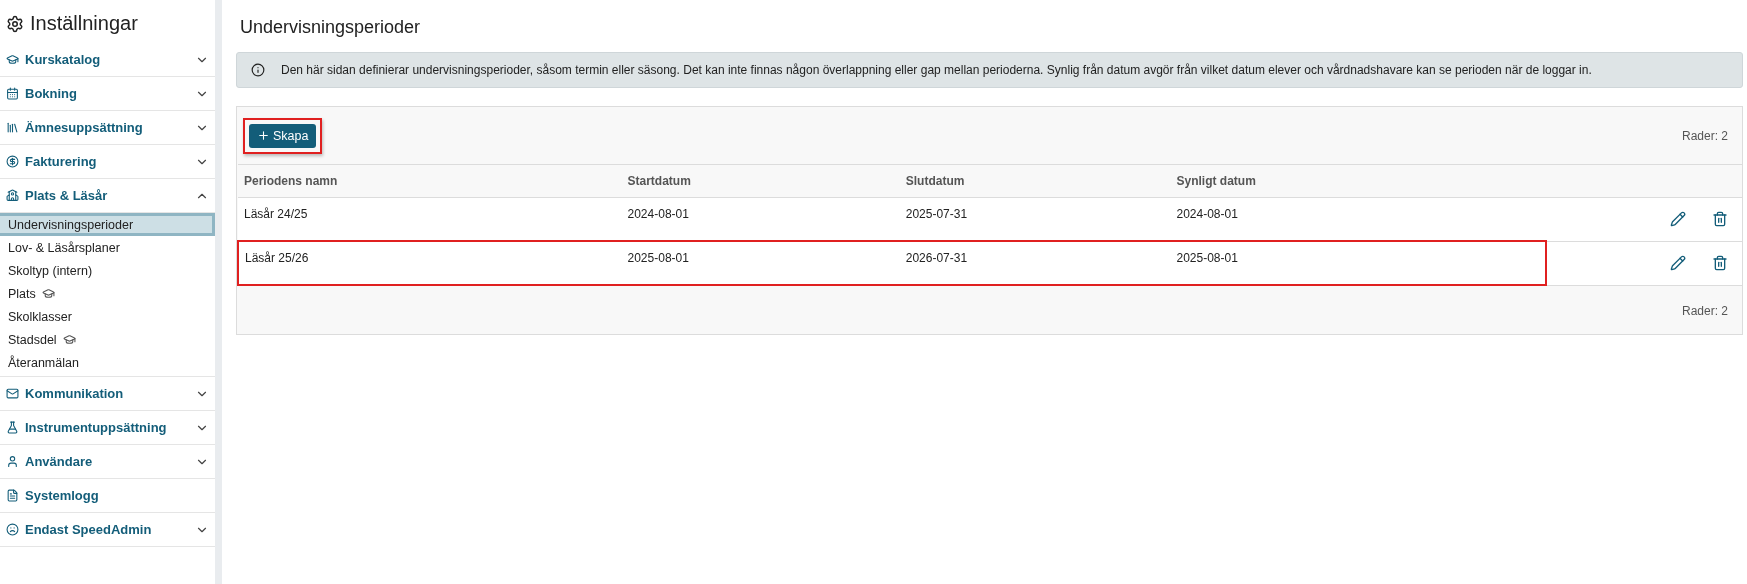 This screenshot has width=1747, height=584. What do you see at coordinates (760, 181) in the screenshot?
I see `column-header: Startdatum` at bounding box center [760, 181].